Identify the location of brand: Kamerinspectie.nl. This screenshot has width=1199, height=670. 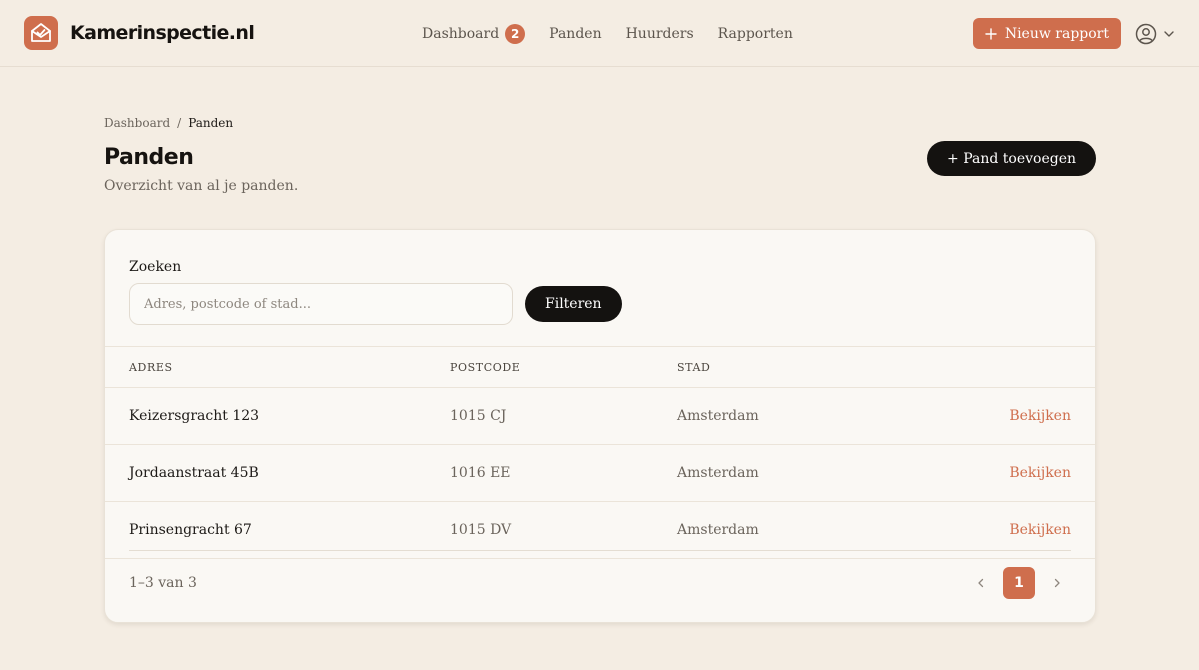
(139, 33).